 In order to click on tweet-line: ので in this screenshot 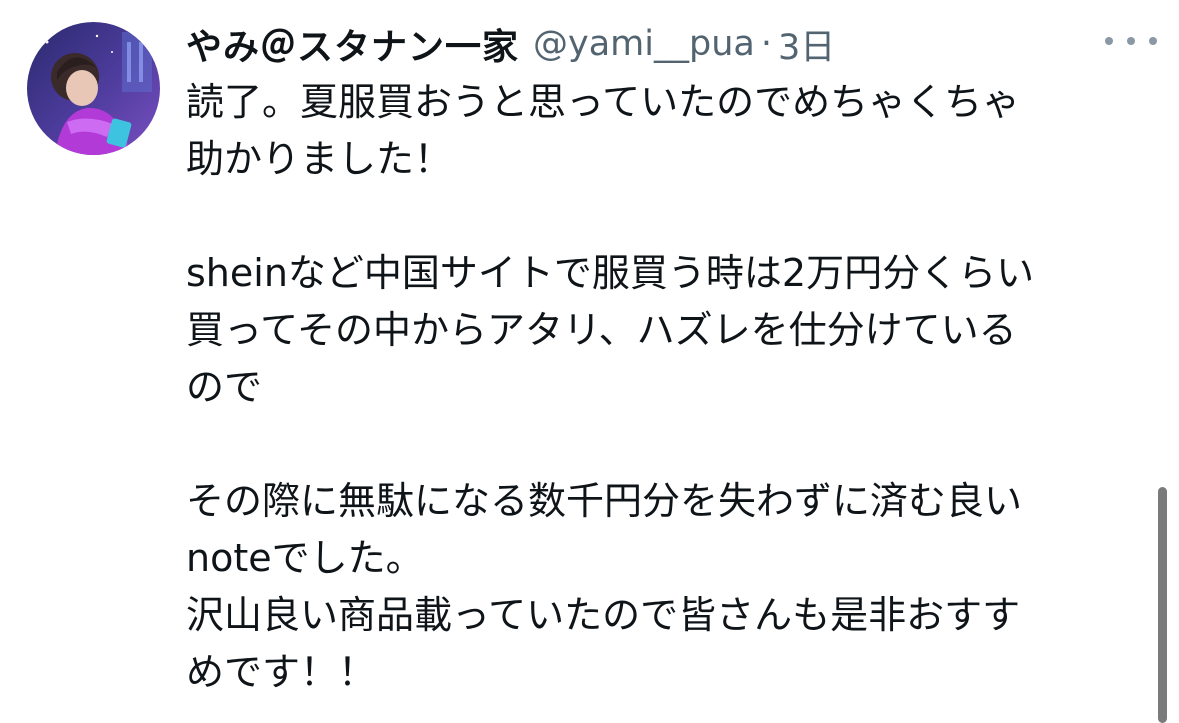, I will do `click(224, 387)`.